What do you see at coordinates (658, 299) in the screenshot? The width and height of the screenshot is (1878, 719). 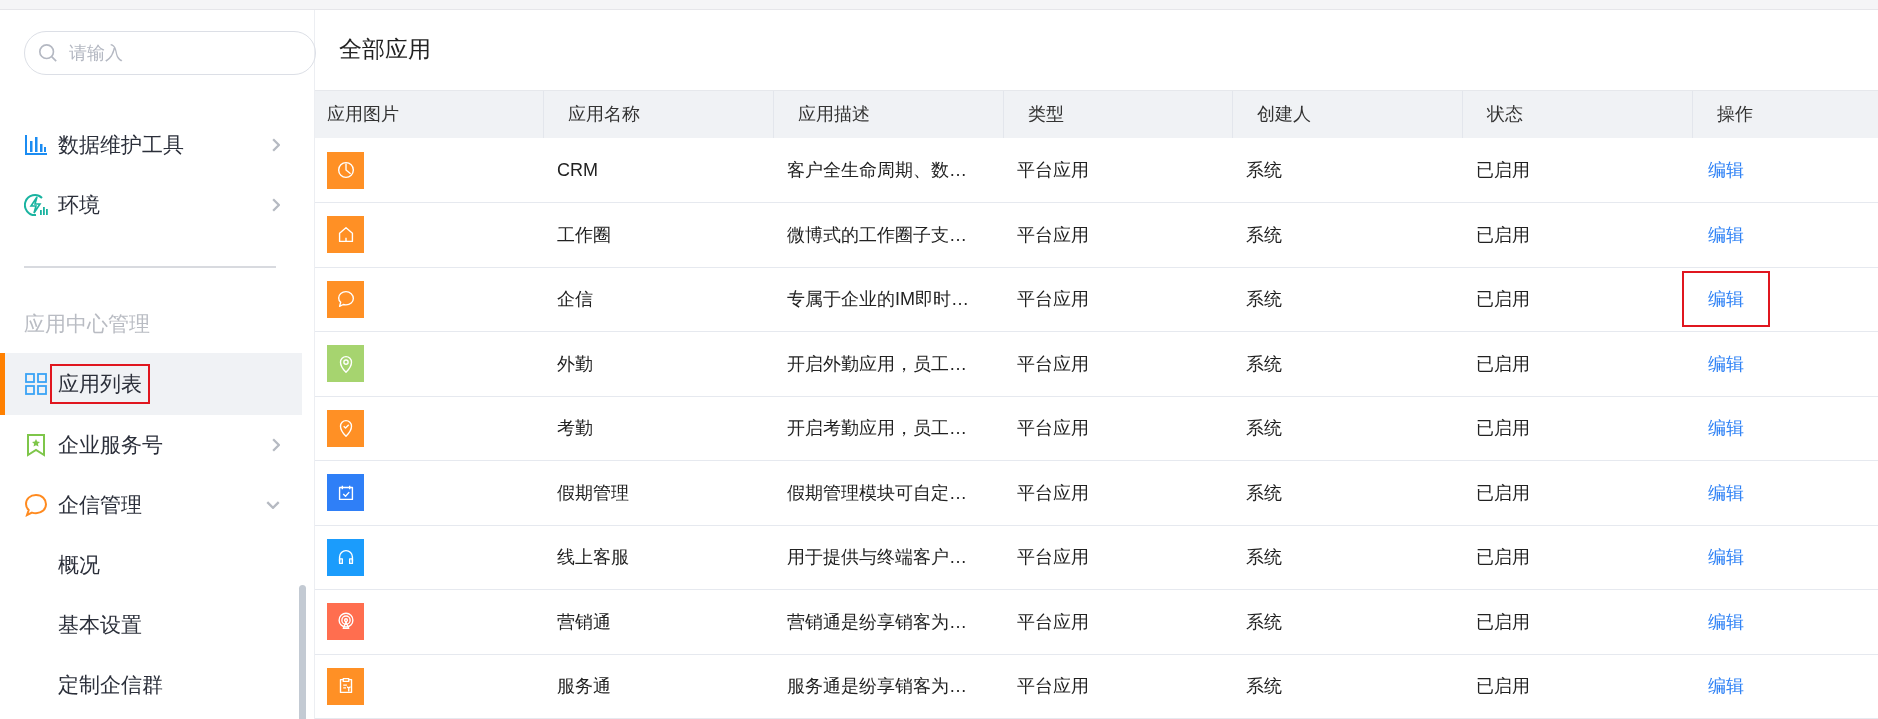 I see `table-cell: 企信` at bounding box center [658, 299].